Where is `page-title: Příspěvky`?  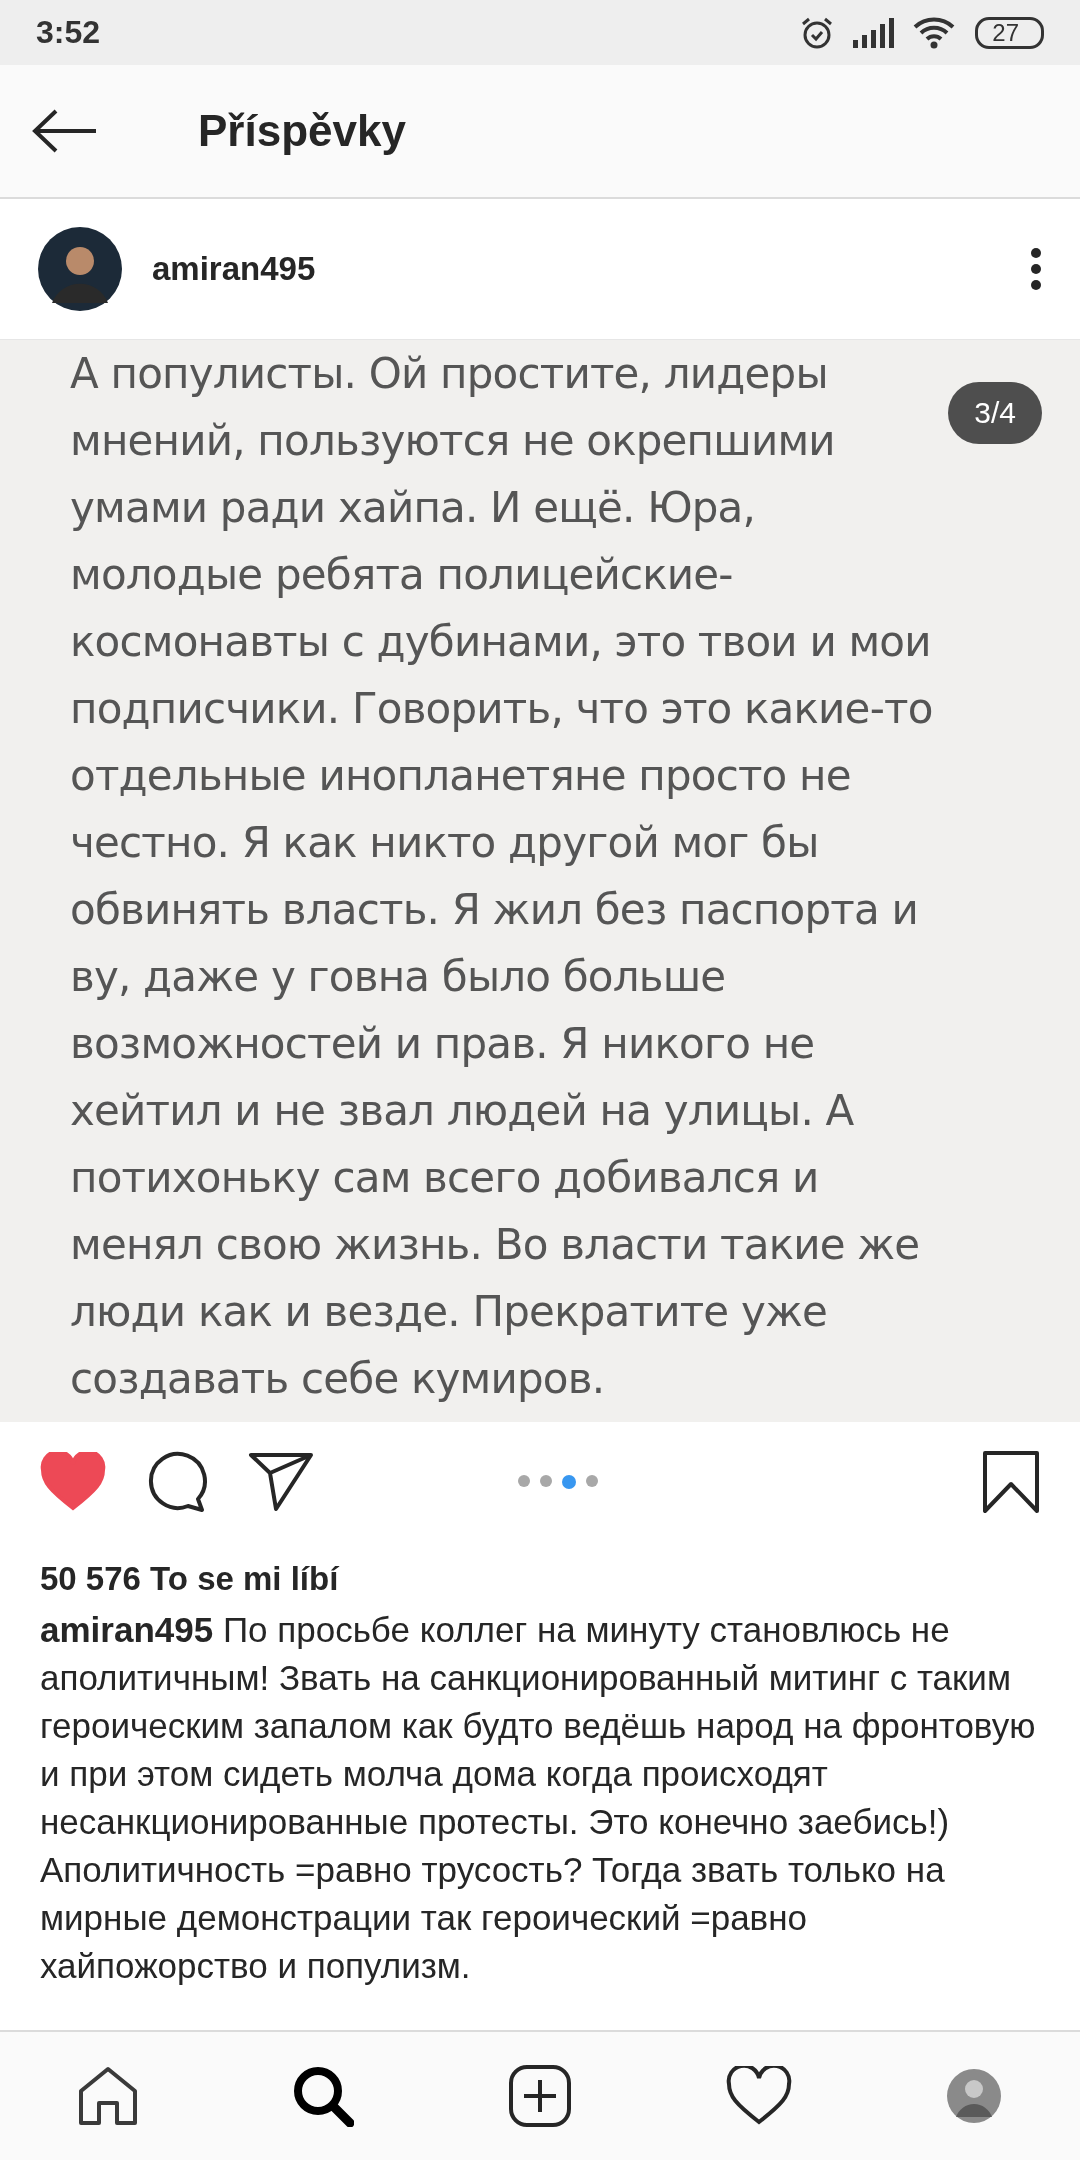 page-title: Příspěvky is located at coordinates (302, 131).